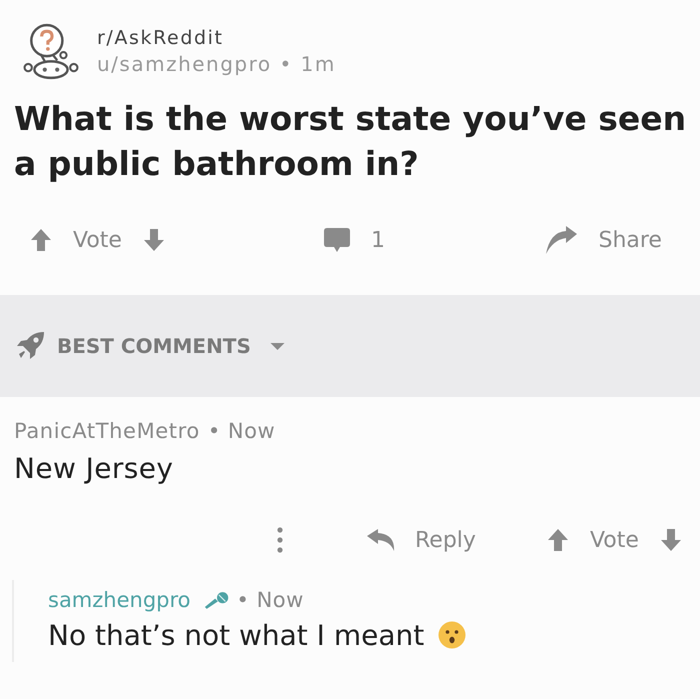 Image resolution: width=700 pixels, height=699 pixels. What do you see at coordinates (354, 240) in the screenshot?
I see `comments-button: 1` at bounding box center [354, 240].